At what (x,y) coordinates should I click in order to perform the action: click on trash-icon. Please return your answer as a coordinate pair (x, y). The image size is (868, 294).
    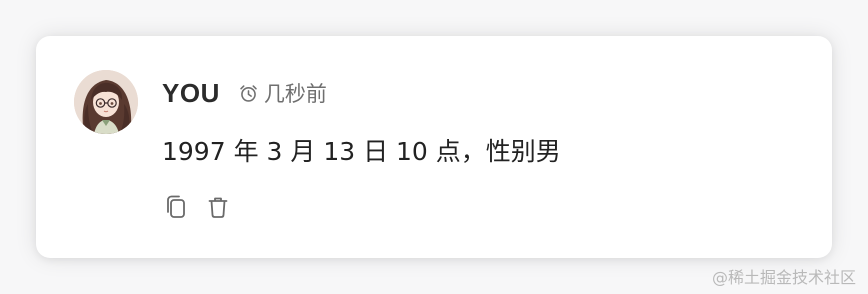
    Looking at the image, I should click on (218, 207).